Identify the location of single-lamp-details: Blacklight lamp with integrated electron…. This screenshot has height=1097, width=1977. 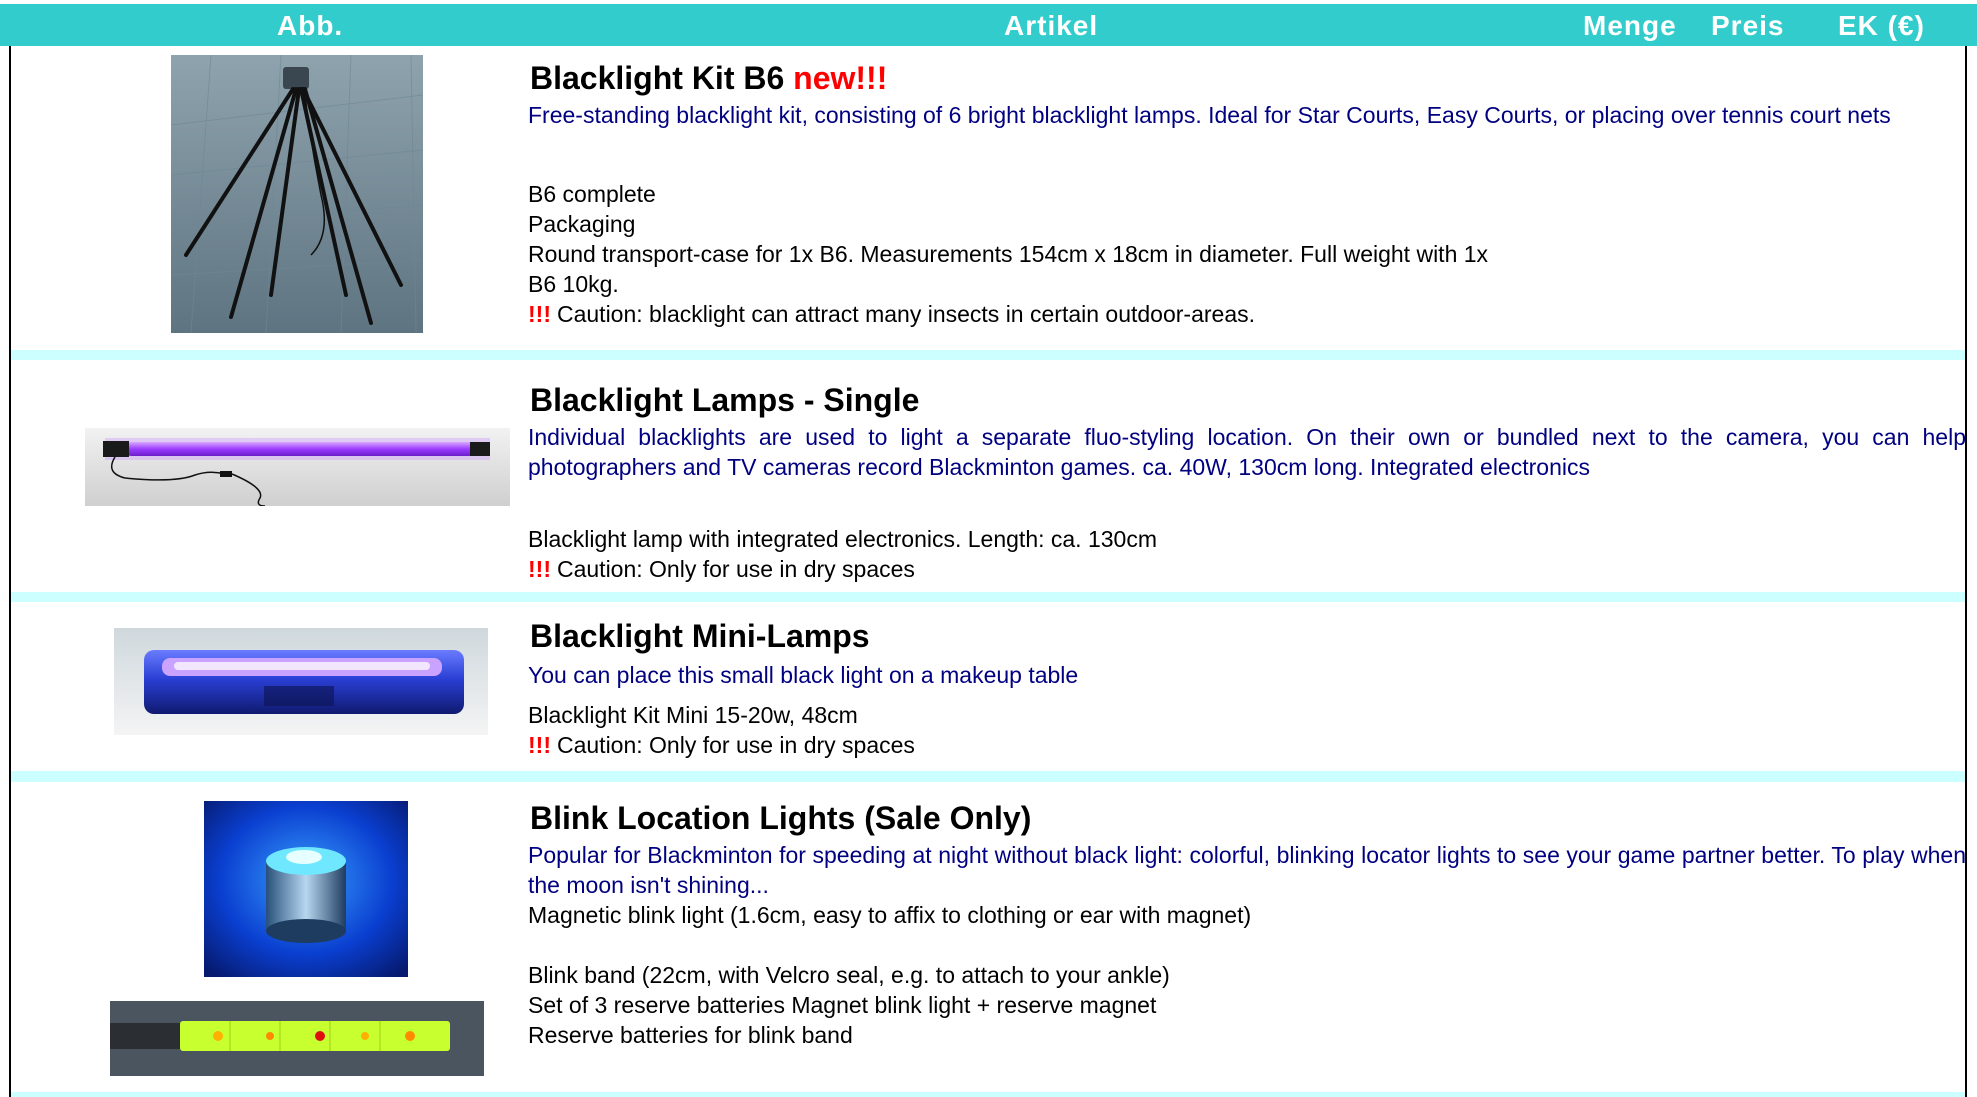
(1228, 554).